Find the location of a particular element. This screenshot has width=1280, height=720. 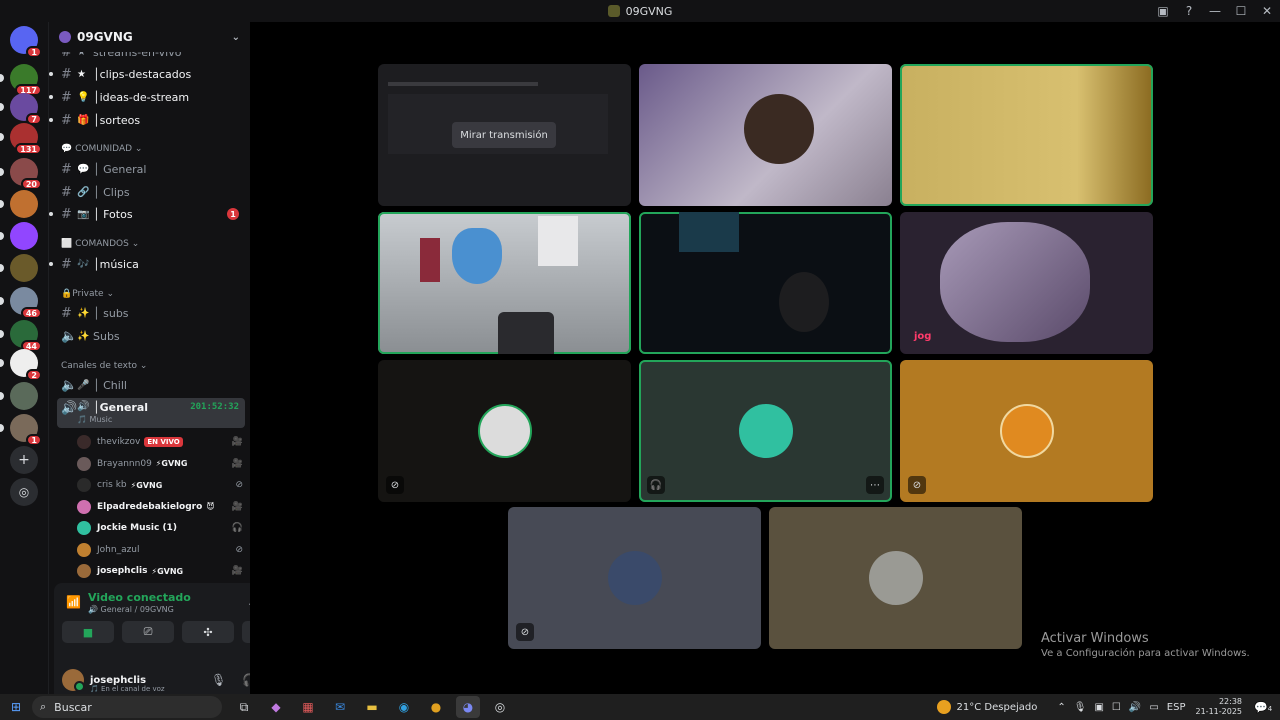

server-icon: 2 is located at coordinates (26, 365).